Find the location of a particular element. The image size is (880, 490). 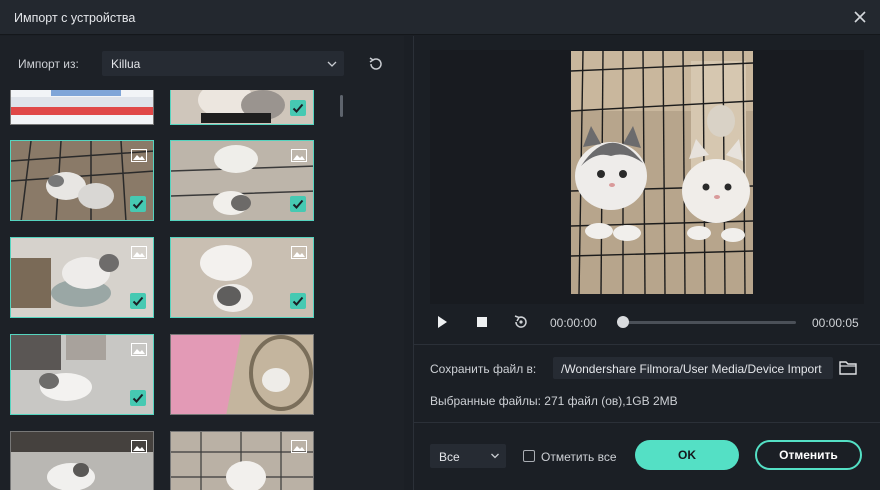

play-button is located at coordinates (442, 322).